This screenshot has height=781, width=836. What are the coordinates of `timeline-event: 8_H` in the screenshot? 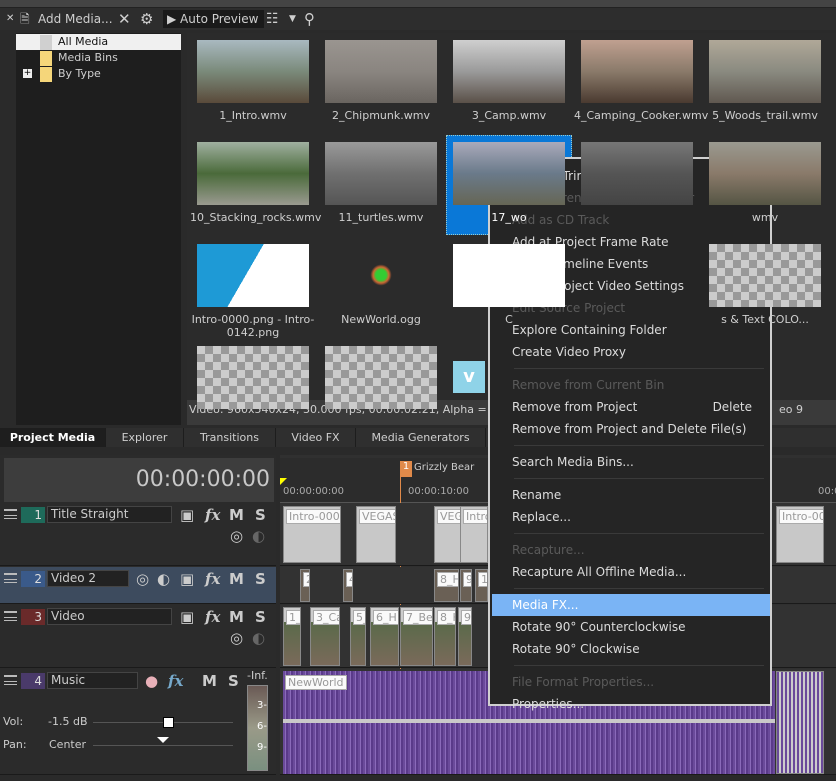 It's located at (446, 585).